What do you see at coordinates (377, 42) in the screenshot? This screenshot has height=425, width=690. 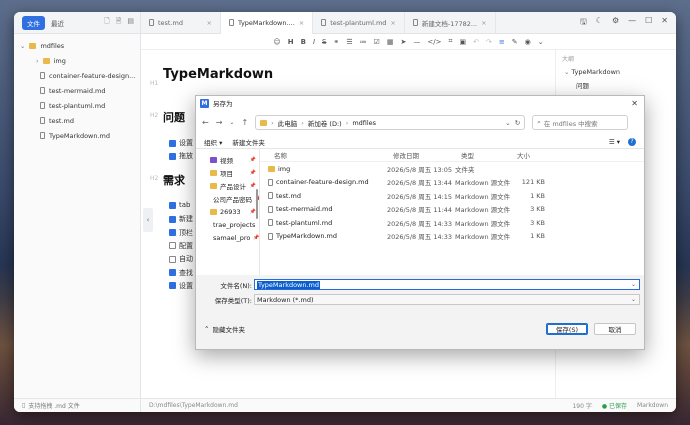 I see `task-list-icon: ☑` at bounding box center [377, 42].